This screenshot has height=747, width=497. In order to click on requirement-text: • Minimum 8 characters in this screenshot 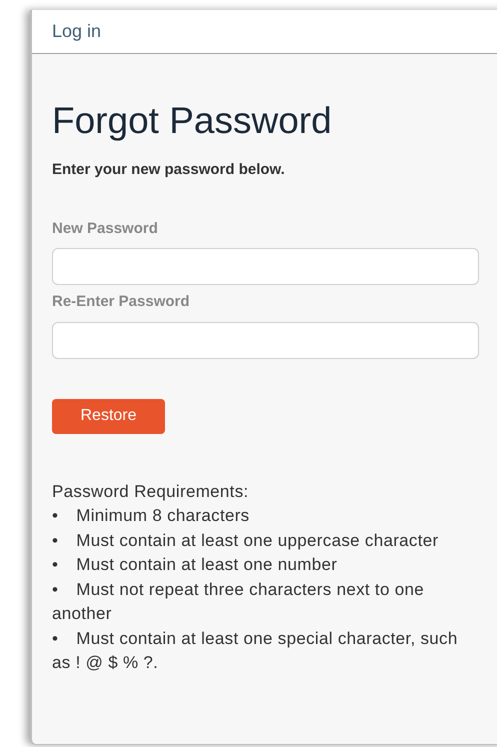, I will do `click(151, 516)`.